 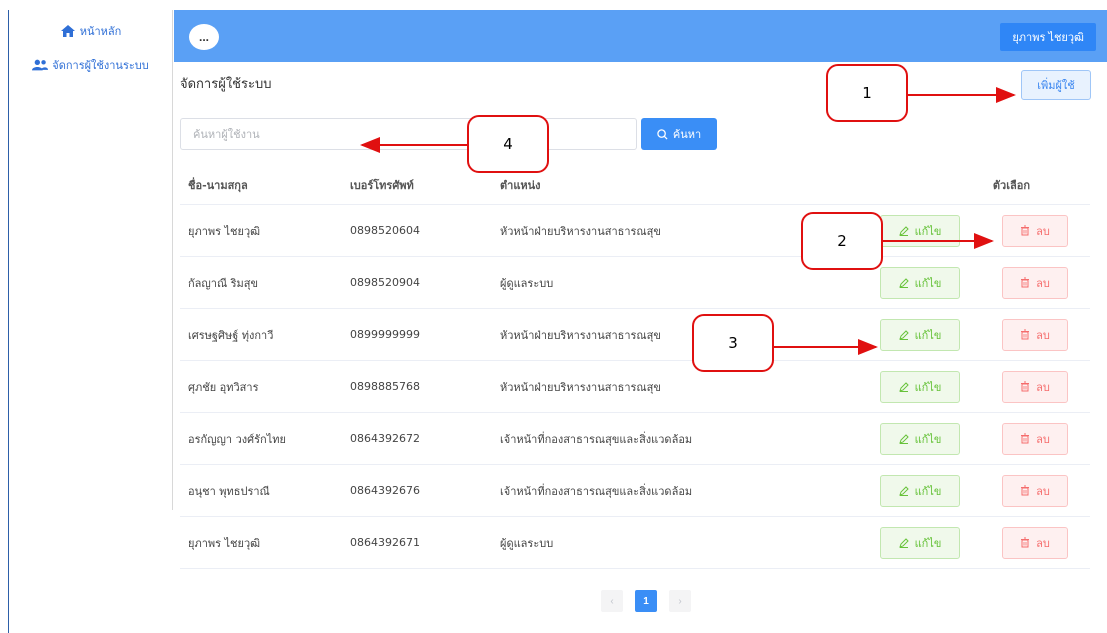 I want to click on page-1-button: 1, so click(x=646, y=601).